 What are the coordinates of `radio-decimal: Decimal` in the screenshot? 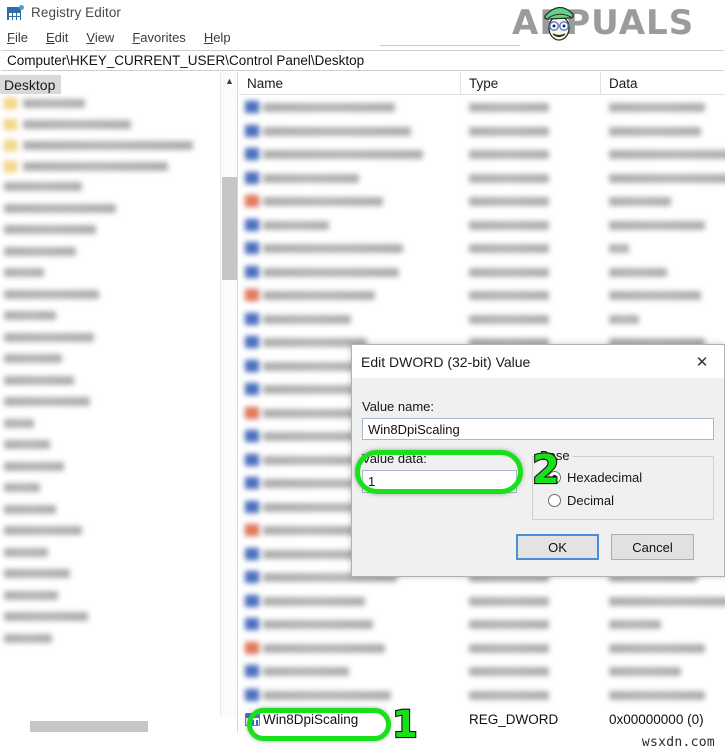 It's located at (581, 500).